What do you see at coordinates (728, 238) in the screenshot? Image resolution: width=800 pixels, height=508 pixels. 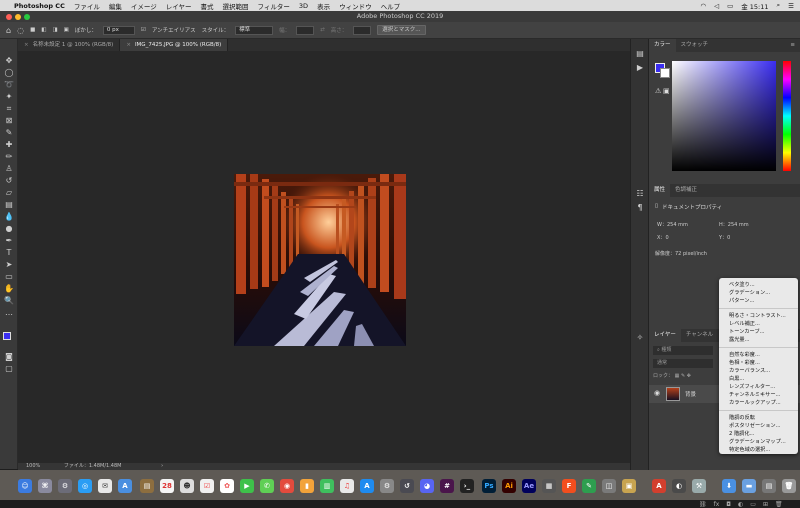 I see `y-value: 0` at bounding box center [728, 238].